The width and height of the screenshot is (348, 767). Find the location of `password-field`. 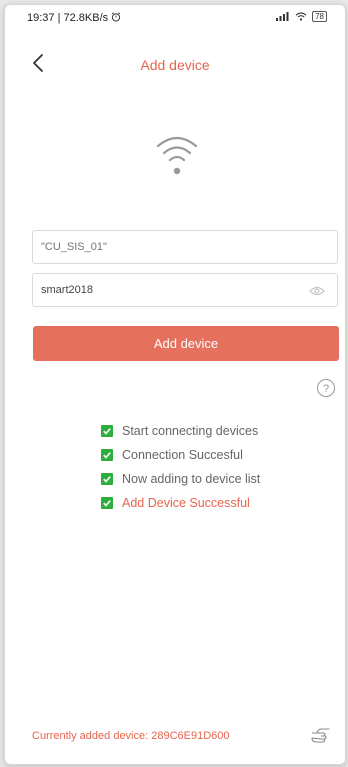

password-field is located at coordinates (185, 290).